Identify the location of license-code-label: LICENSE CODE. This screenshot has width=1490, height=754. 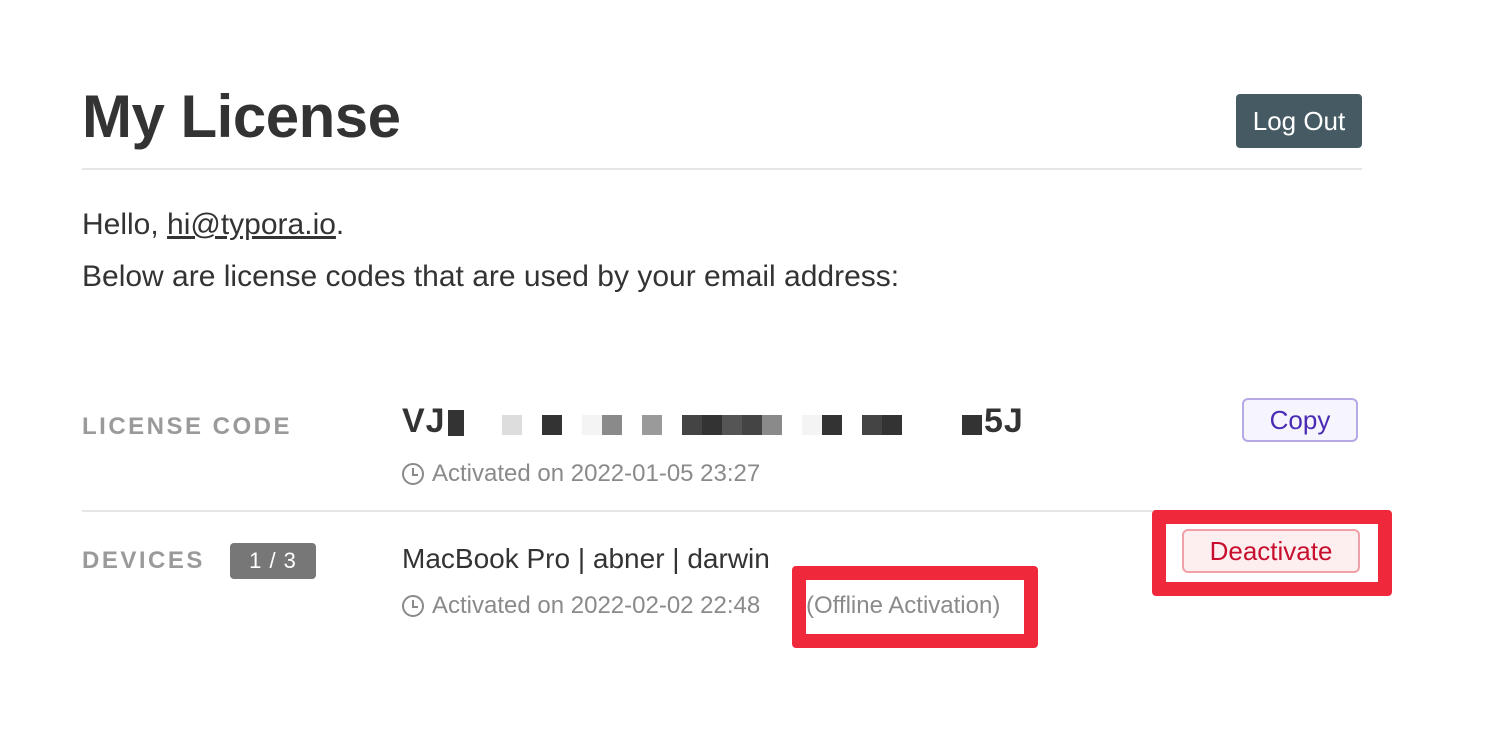
(187, 426).